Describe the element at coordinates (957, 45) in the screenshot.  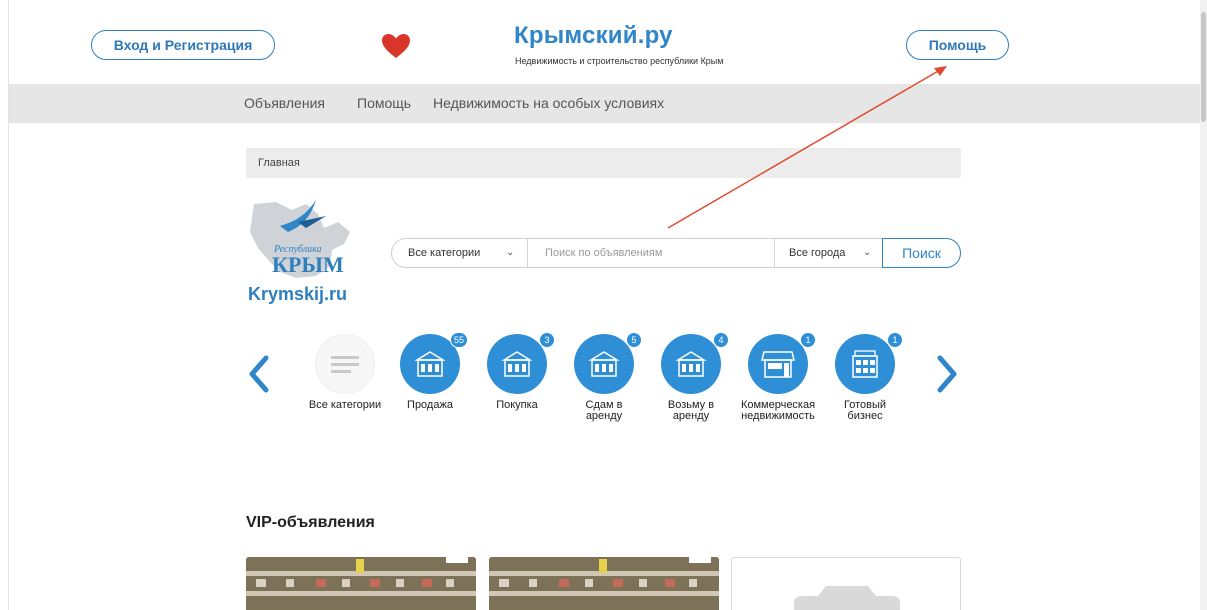
I see `help-button: Помощь` at that location.